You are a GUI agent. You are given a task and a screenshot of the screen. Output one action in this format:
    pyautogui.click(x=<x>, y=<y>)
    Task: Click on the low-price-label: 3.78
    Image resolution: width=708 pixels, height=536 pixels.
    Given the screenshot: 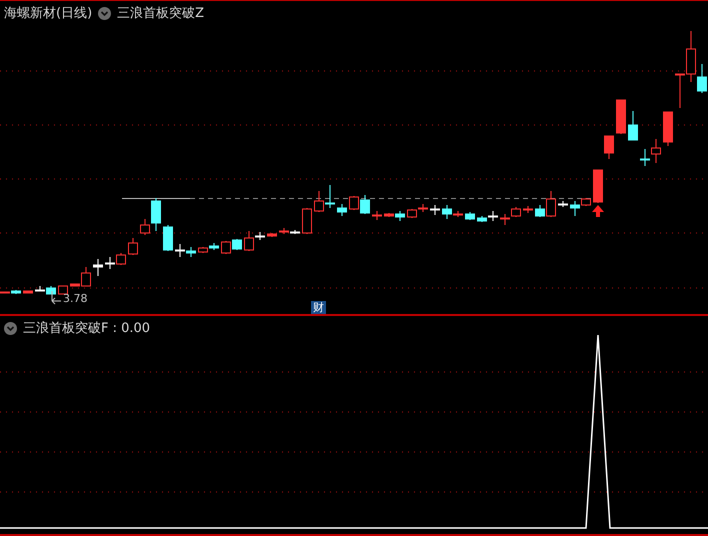 What is the action you would take?
    pyautogui.click(x=75, y=298)
    